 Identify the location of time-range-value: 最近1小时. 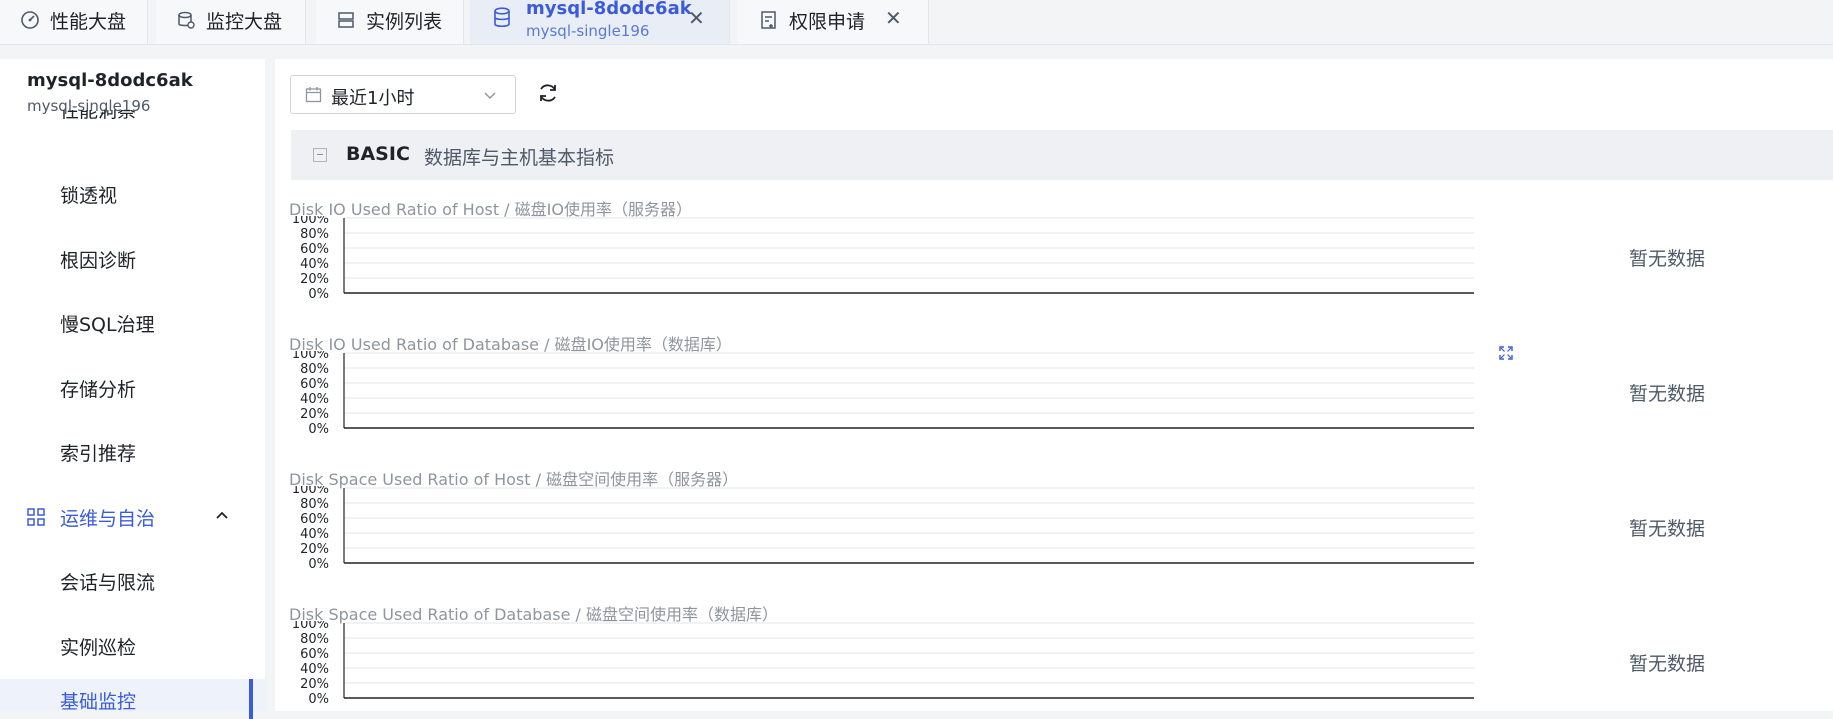
(373, 98).